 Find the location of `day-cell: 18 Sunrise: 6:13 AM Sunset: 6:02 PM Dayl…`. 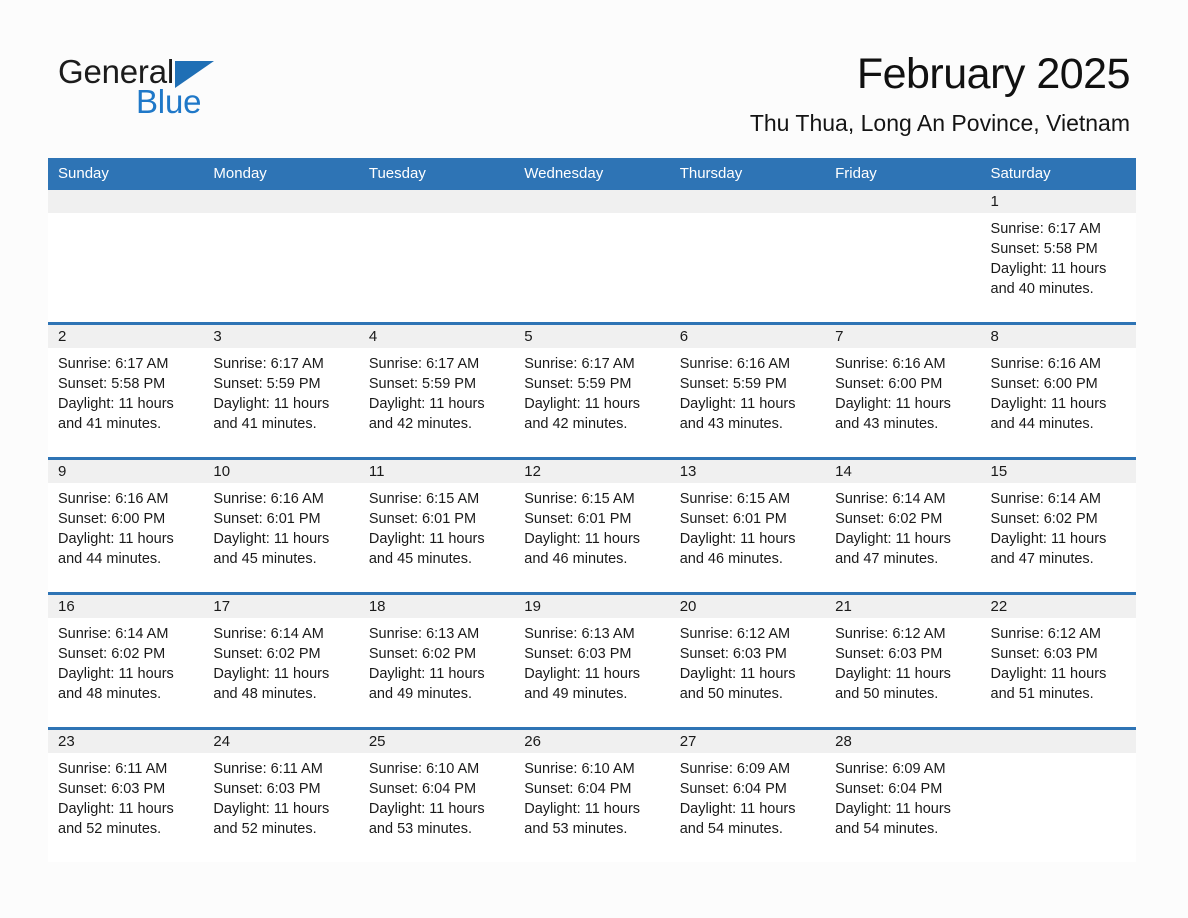

day-cell: 18 Sunrise: 6:13 AM Sunset: 6:02 PM Dayl… is located at coordinates (436, 660).